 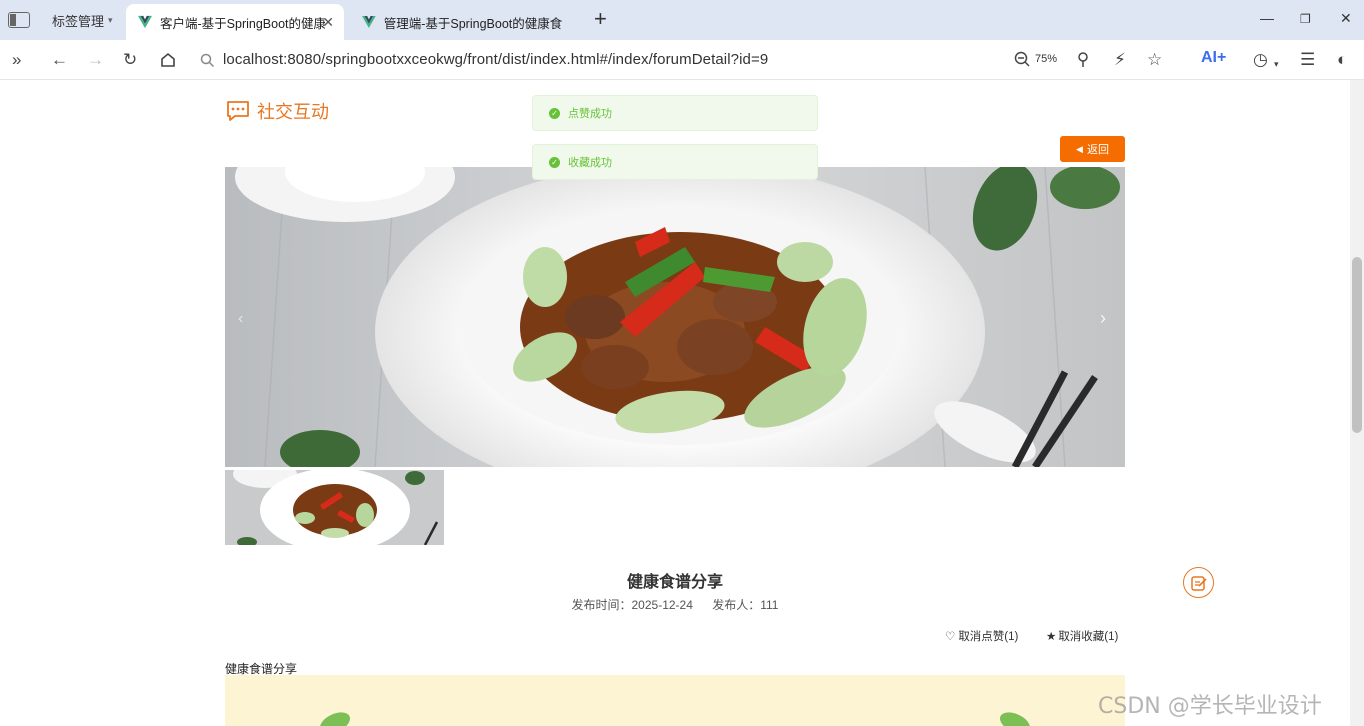 I want to click on unlike-label: 取消点赞(1), so click(x=988, y=637).